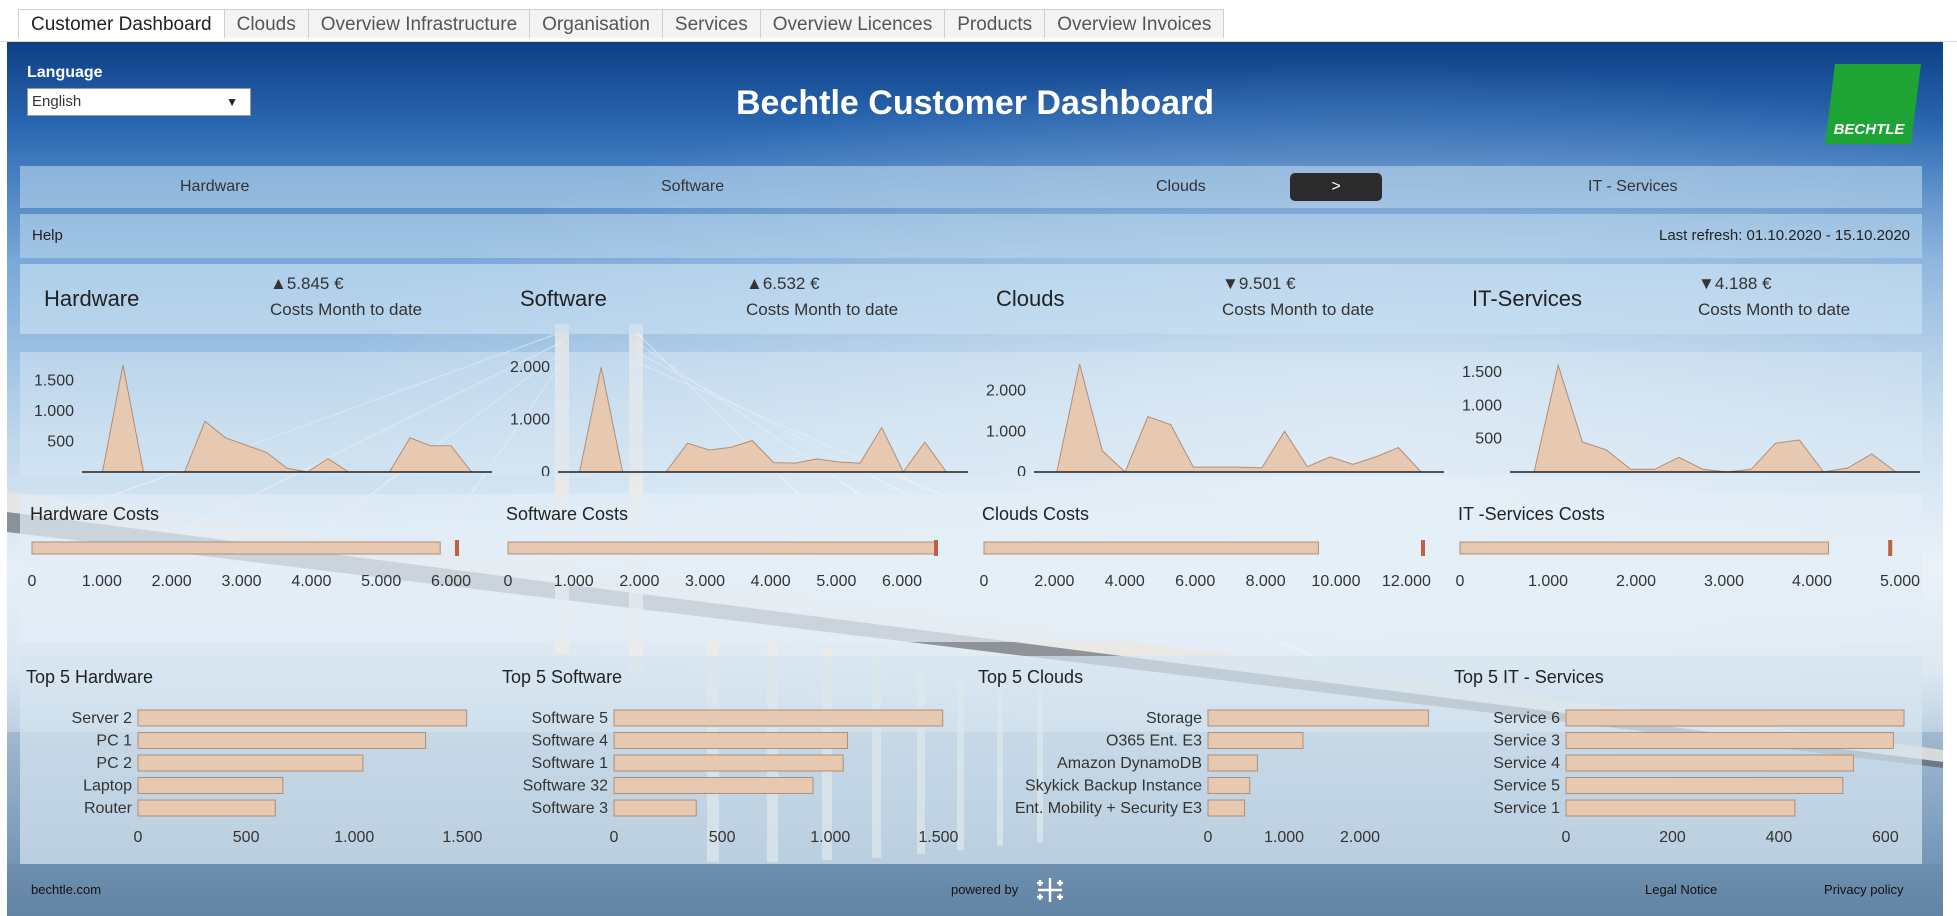 The image size is (1957, 916). What do you see at coordinates (1873, 104) in the screenshot?
I see `bechtle-logo: BECHTLE` at bounding box center [1873, 104].